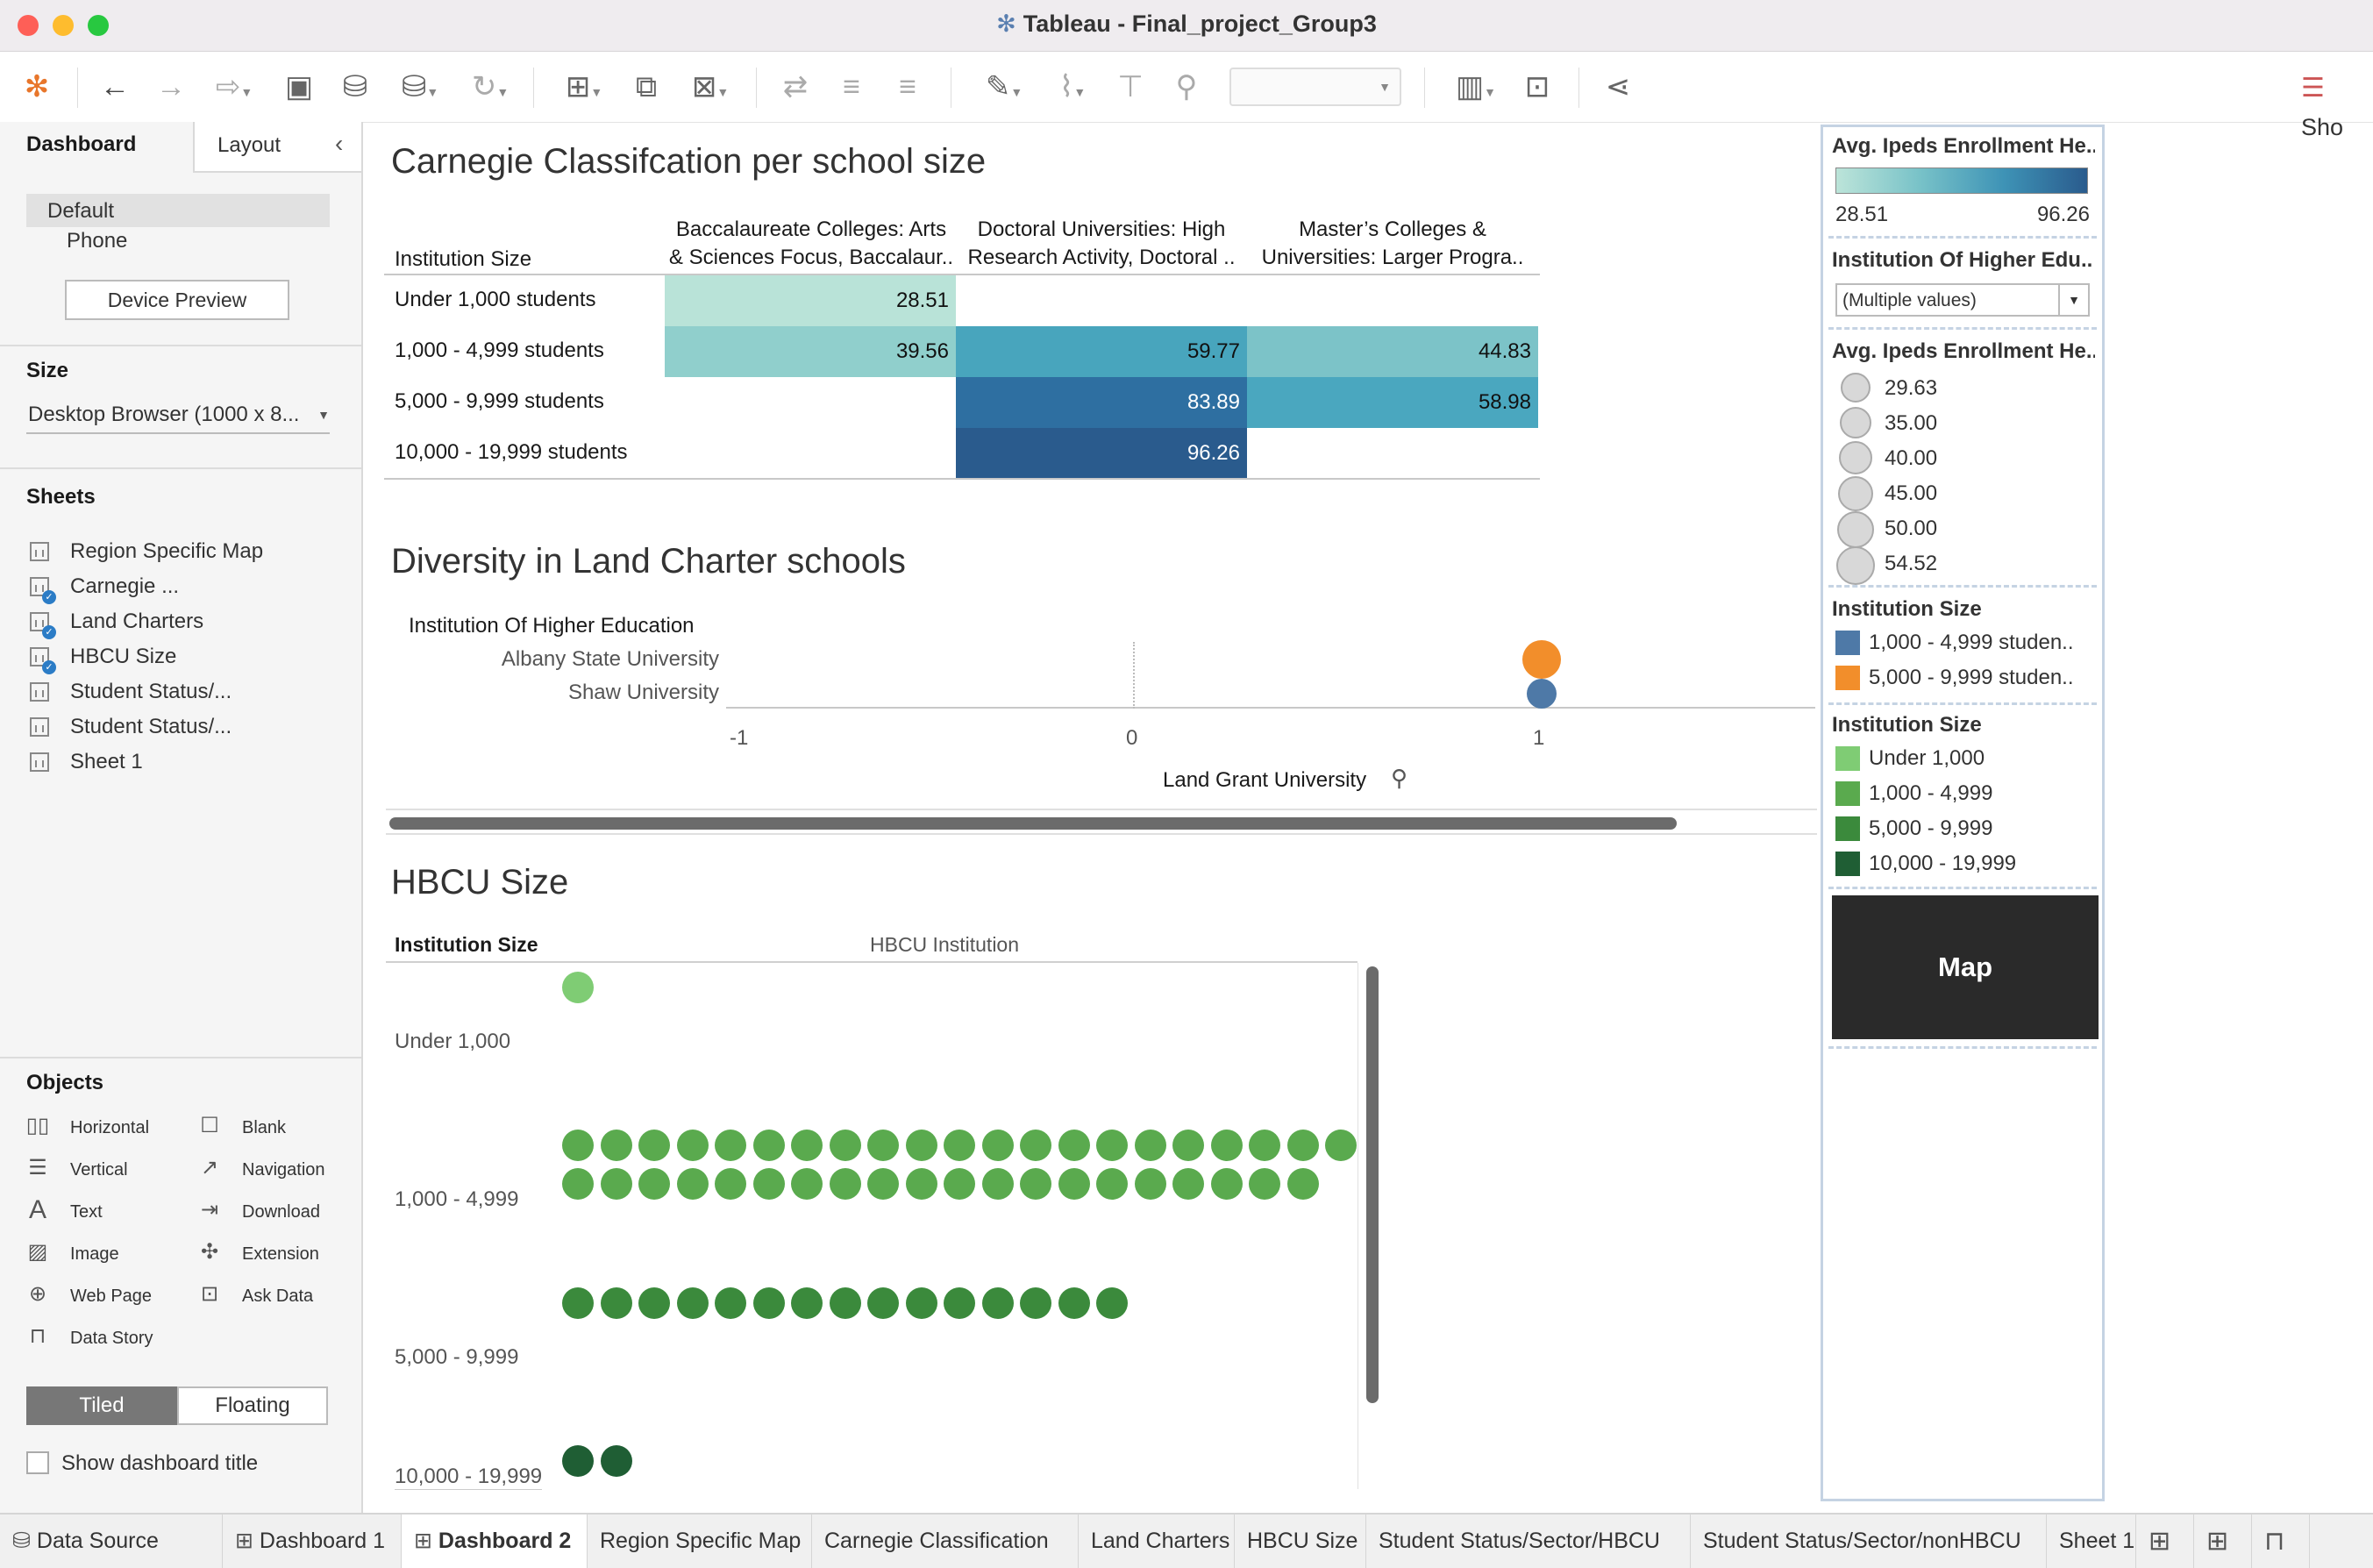 The height and width of the screenshot is (1568, 2373). I want to click on presentation-mode-icon: ⊡, so click(1537, 87).